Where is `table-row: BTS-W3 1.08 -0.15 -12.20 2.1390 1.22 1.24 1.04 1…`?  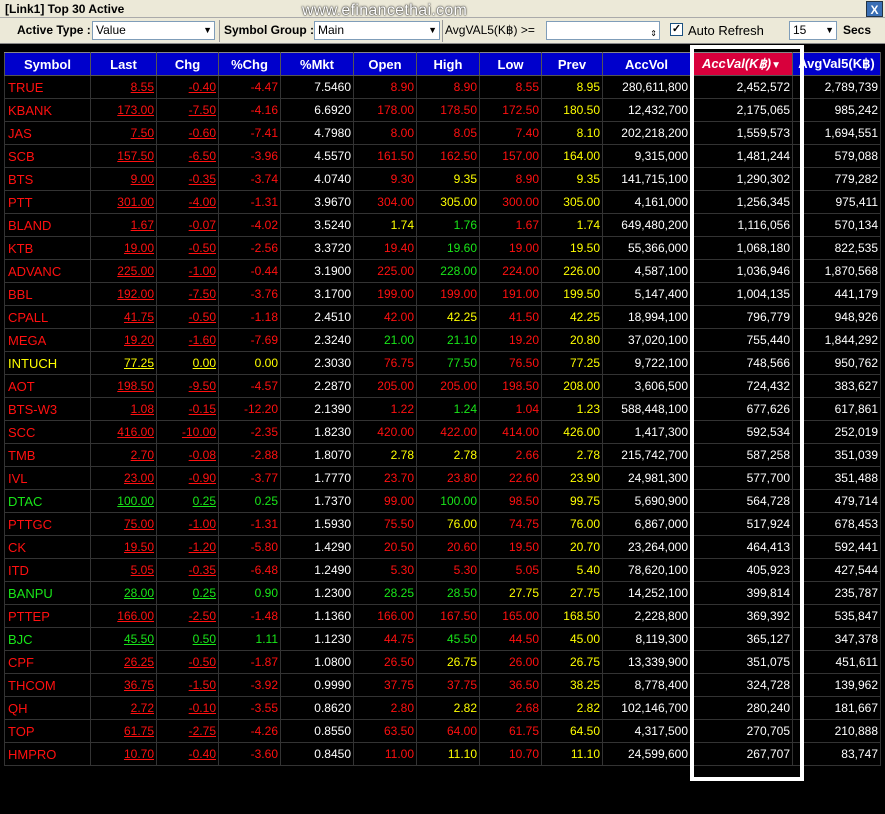
table-row: BTS-W3 1.08 -0.15 -12.20 2.1390 1.22 1.24 1.04 1… is located at coordinates (442, 409).